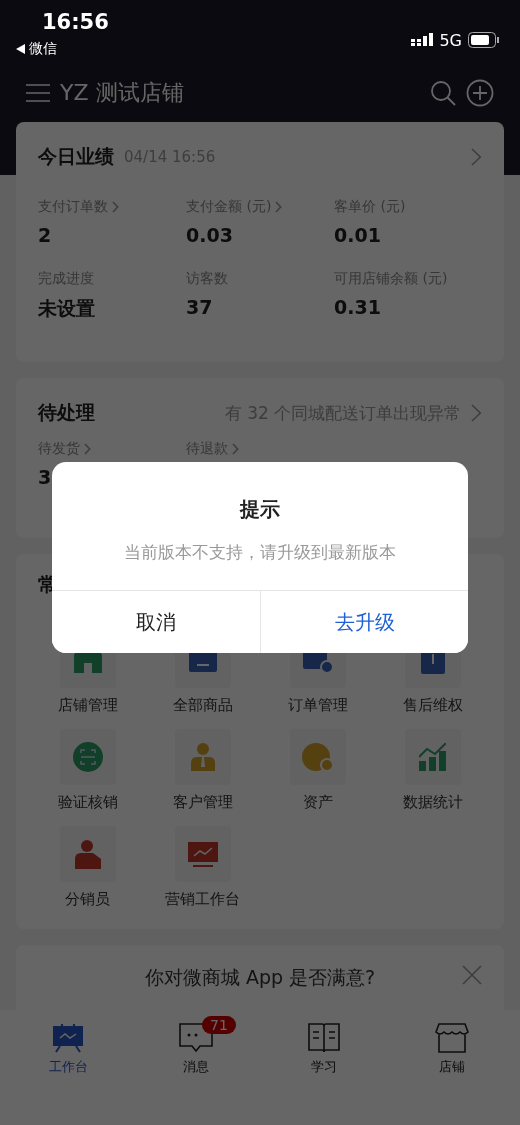 Image resolution: width=520 pixels, height=1125 pixels. What do you see at coordinates (202, 802) in the screenshot?
I see `tool-label: 客户管理` at bounding box center [202, 802].